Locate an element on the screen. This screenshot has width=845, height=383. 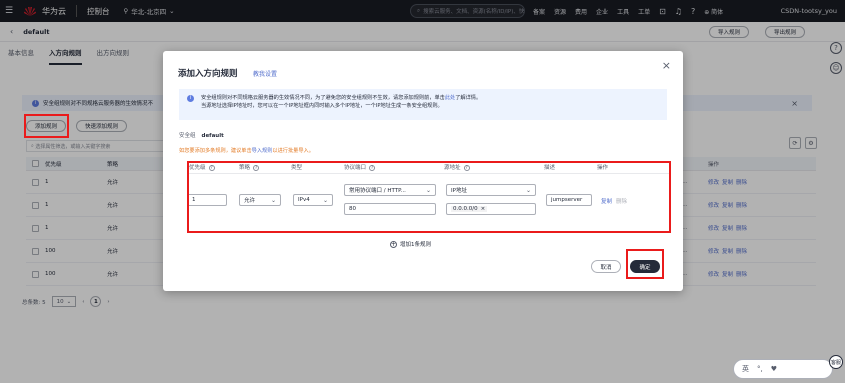
import-tip: 如您要添加多条规则，建议单击导入规则以进行批量导入。 is located at coordinates (246, 150).